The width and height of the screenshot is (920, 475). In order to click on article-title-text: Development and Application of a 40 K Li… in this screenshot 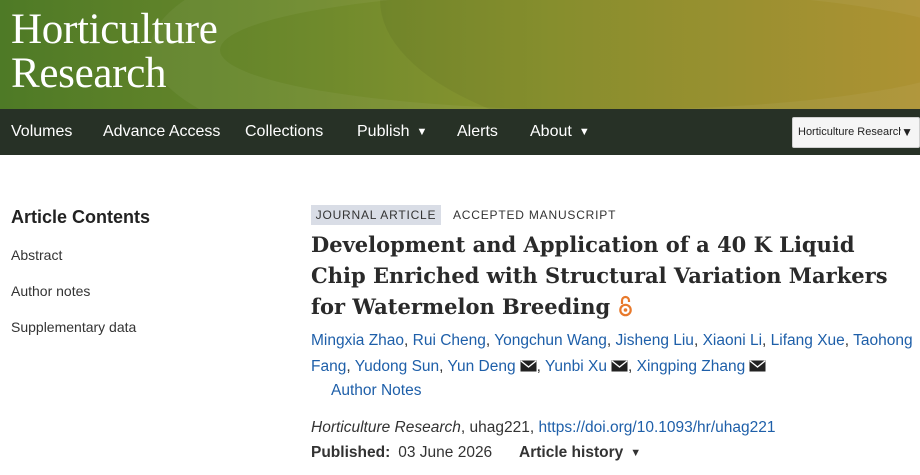, I will do `click(599, 275)`.